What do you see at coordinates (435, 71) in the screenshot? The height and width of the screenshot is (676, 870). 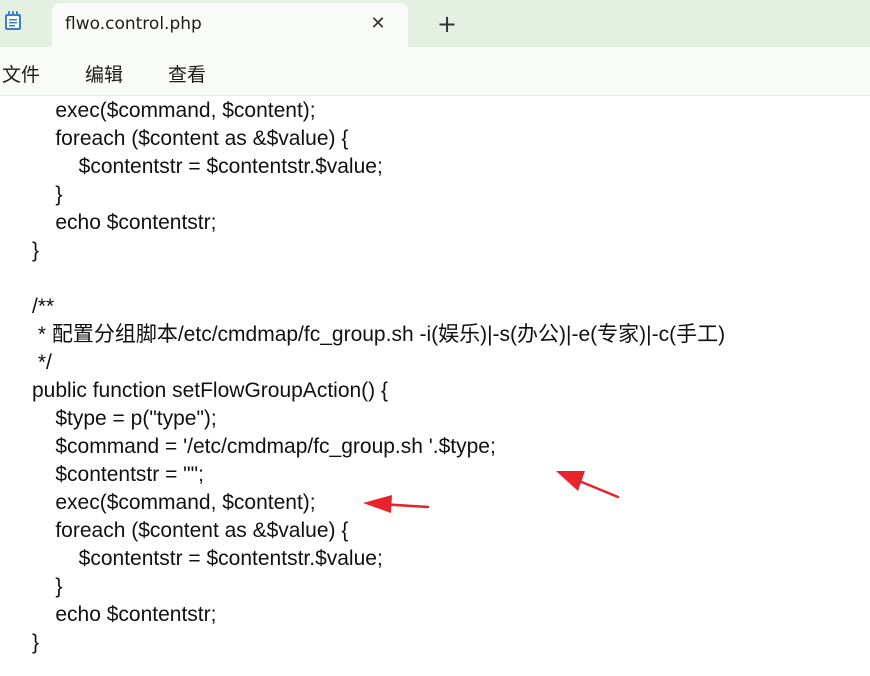 I see `menu-bar: 文件 编辑 查看` at bounding box center [435, 71].